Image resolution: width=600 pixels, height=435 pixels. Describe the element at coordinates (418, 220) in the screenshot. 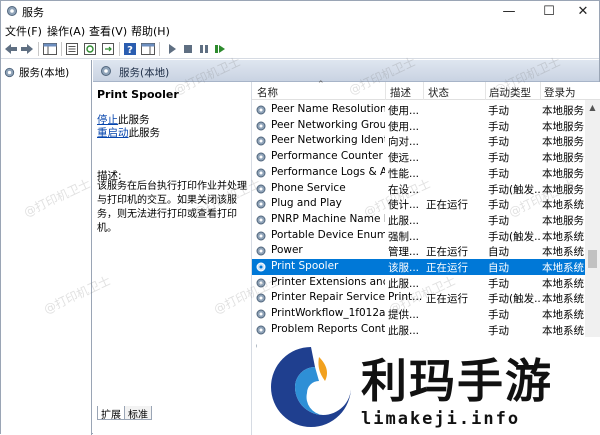

I see `table-row: PNRP Machine Name Pu...此服... 手动 本地服务` at that location.